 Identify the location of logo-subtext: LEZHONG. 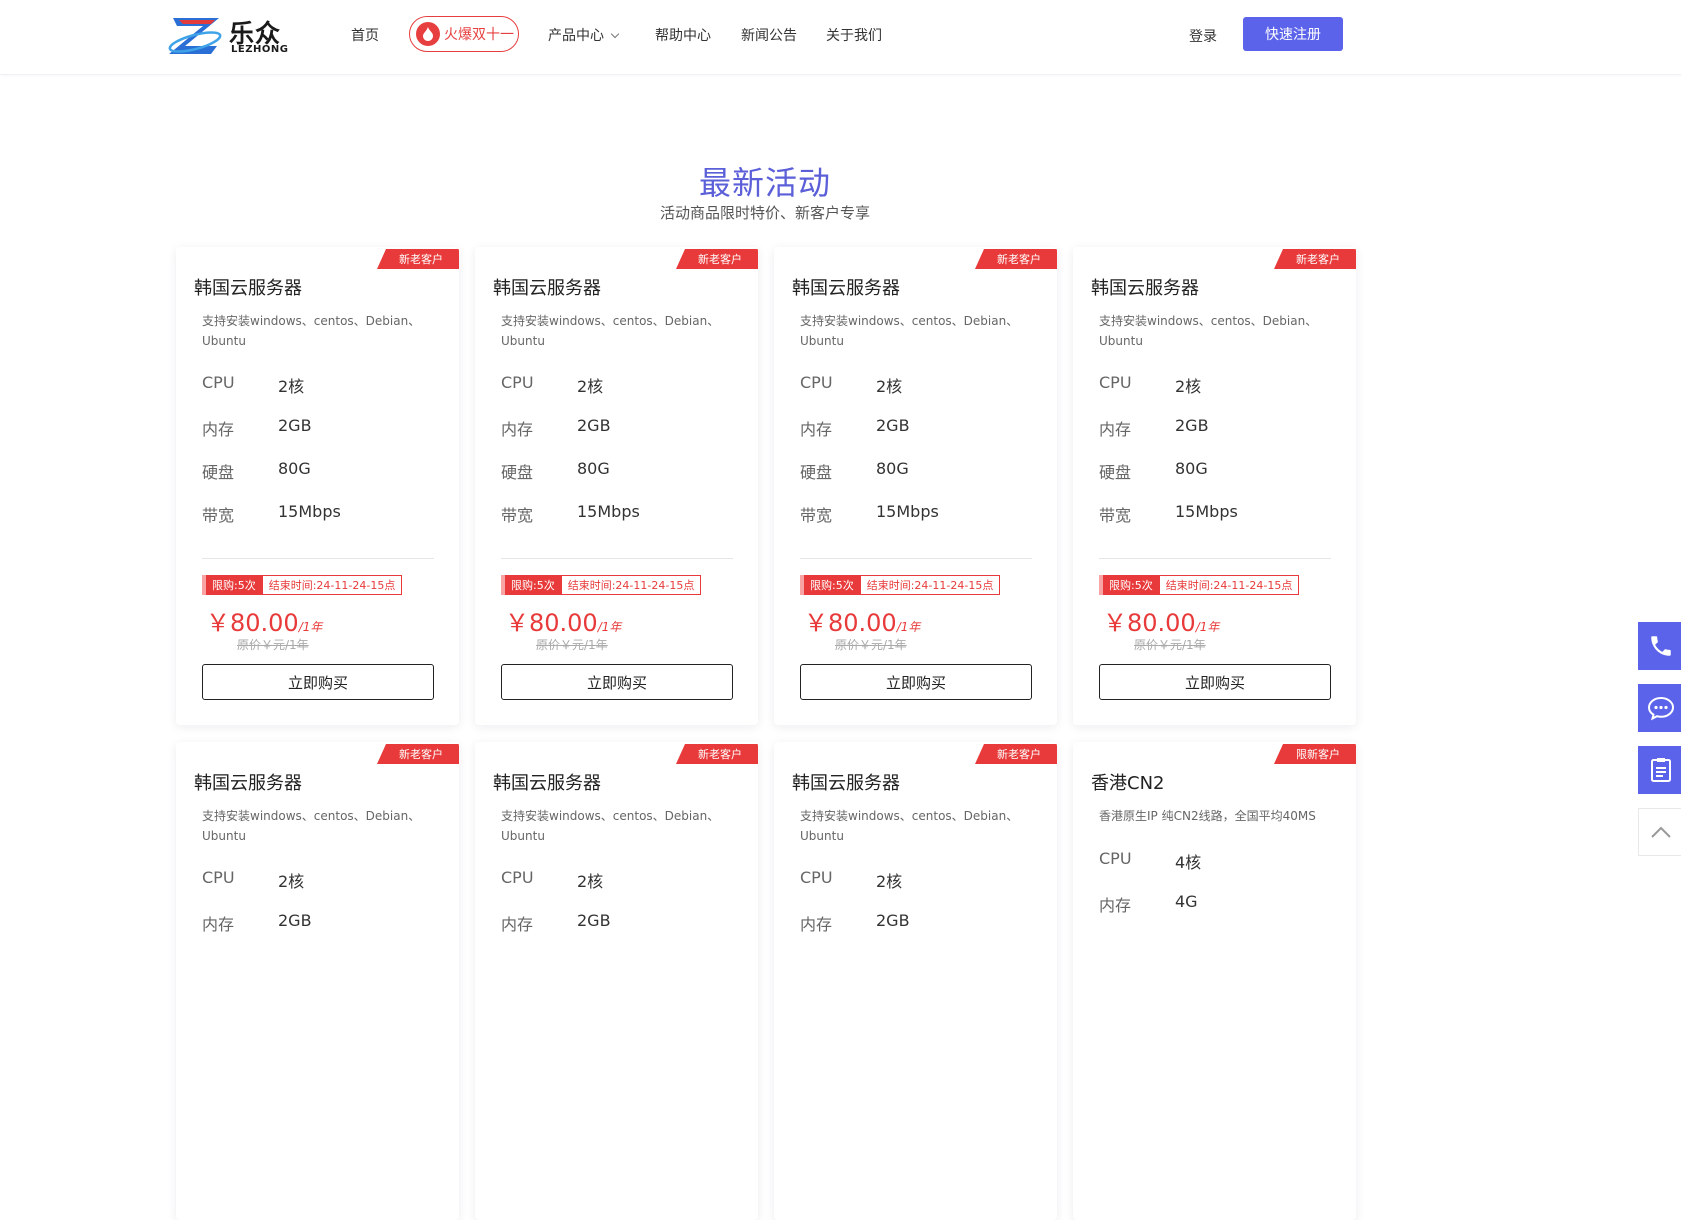
(260, 49).